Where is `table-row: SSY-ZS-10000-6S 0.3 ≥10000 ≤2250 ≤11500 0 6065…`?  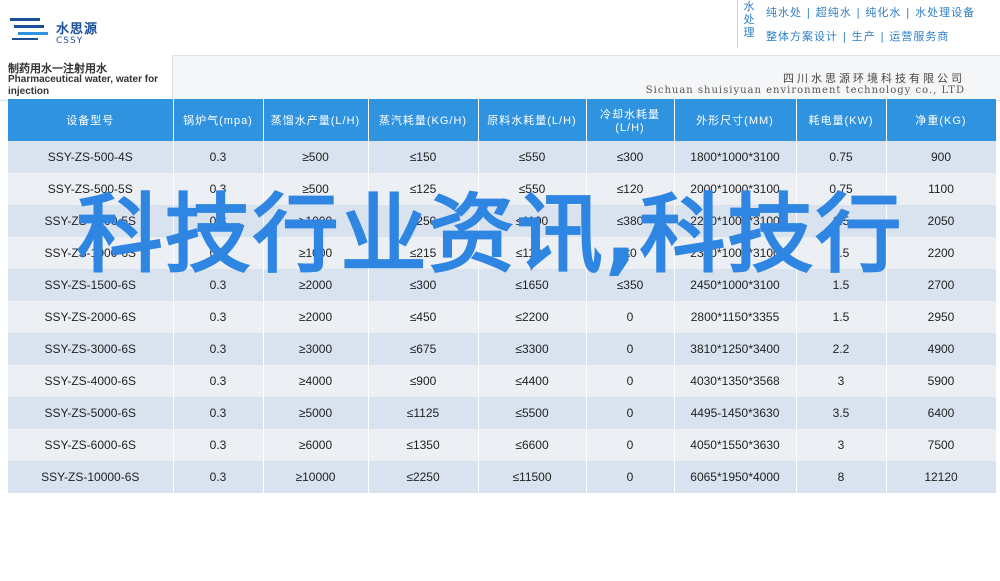 table-row: SSY-ZS-10000-6S 0.3 ≥10000 ≤2250 ≤11500 0 6065… is located at coordinates (502, 477).